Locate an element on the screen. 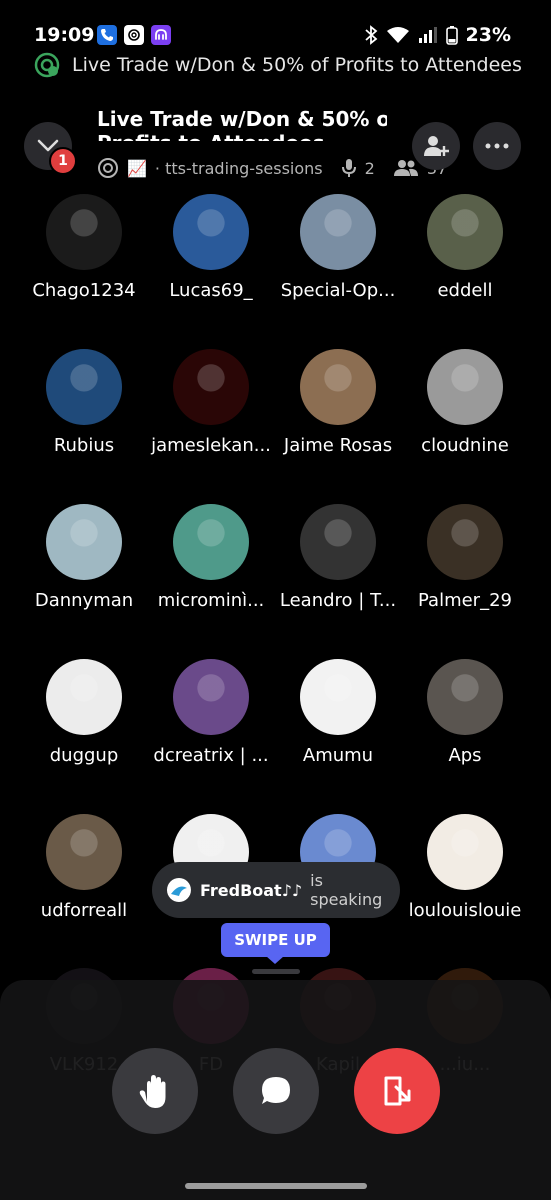  participant-name: Aps is located at coordinates (465, 755).